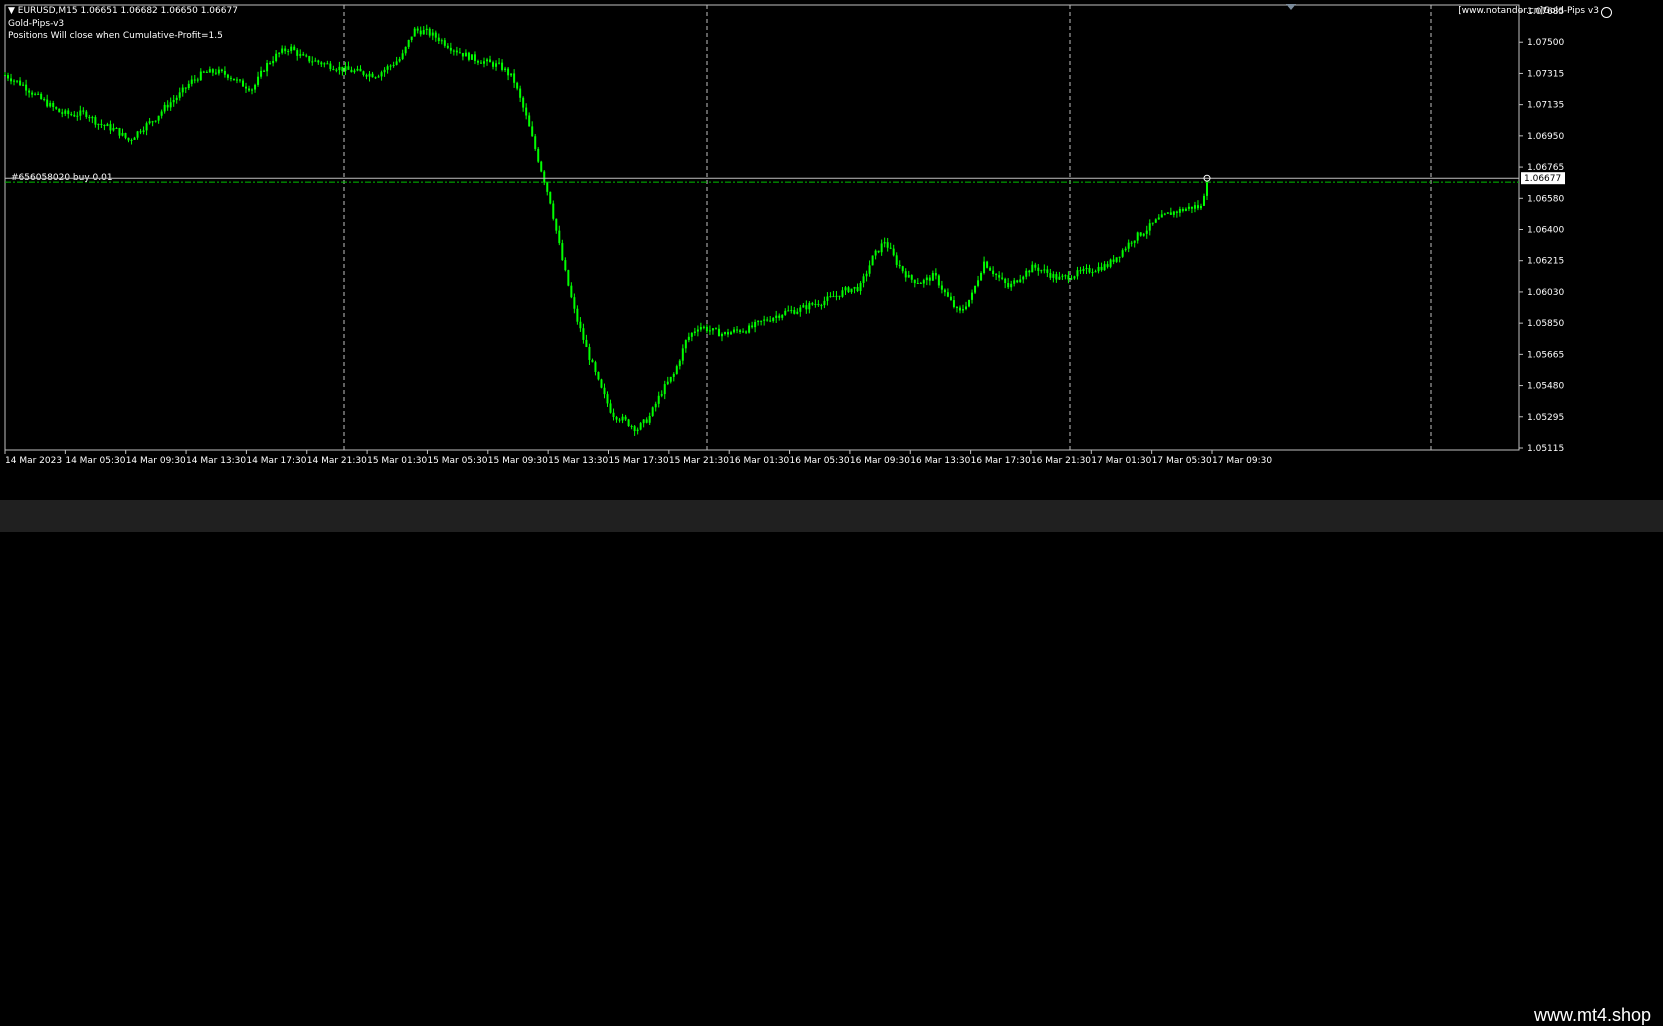 The image size is (1663, 1026). What do you see at coordinates (518, 461) in the screenshot?
I see `x-tick-label: 15 Mar 09:30` at bounding box center [518, 461].